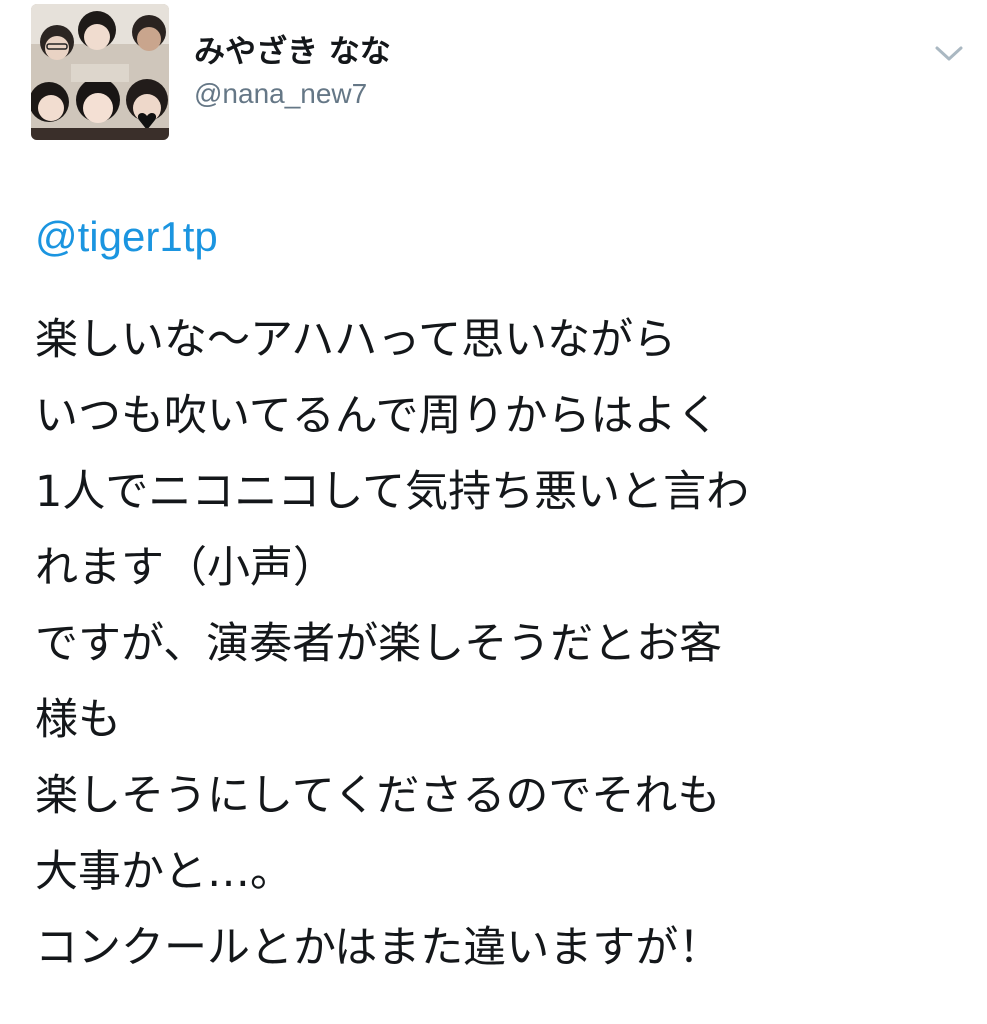 The height and width of the screenshot is (1024, 987). Describe the element at coordinates (392, 492) in the screenshot. I see `tweet-text-line: 1人でニコニコして気持ち悪いと言わ` at that location.